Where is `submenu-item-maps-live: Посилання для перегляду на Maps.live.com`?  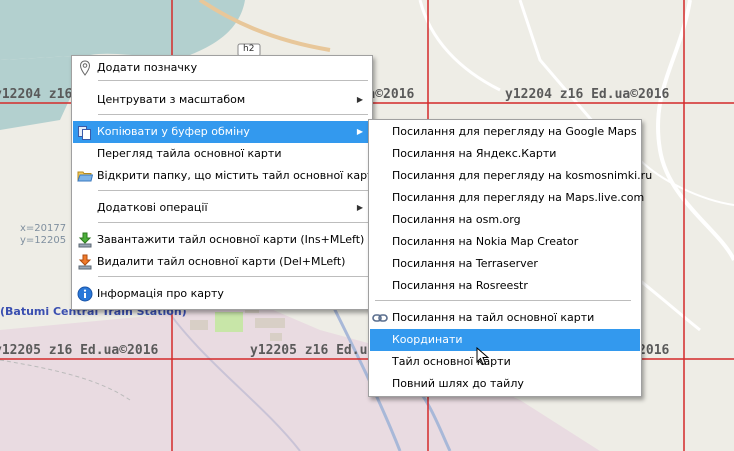 submenu-item-maps-live: Посилання для перегляду на Maps.live.com is located at coordinates (507, 198).